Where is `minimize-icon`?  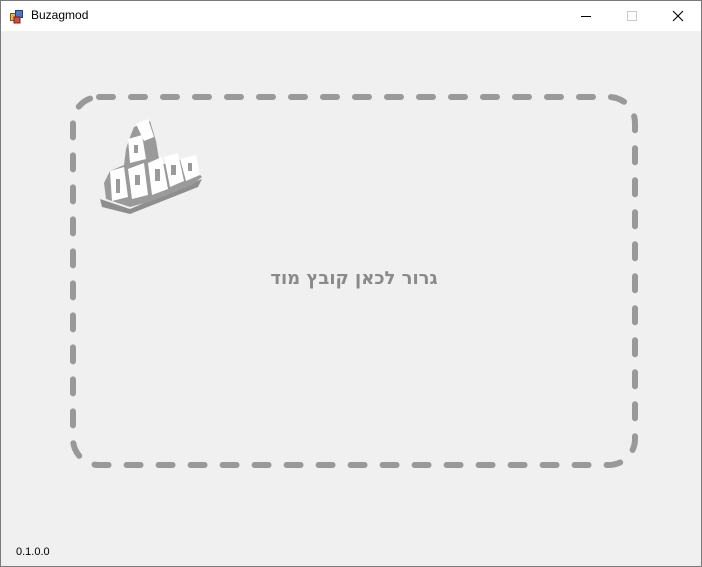 minimize-icon is located at coordinates (586, 16).